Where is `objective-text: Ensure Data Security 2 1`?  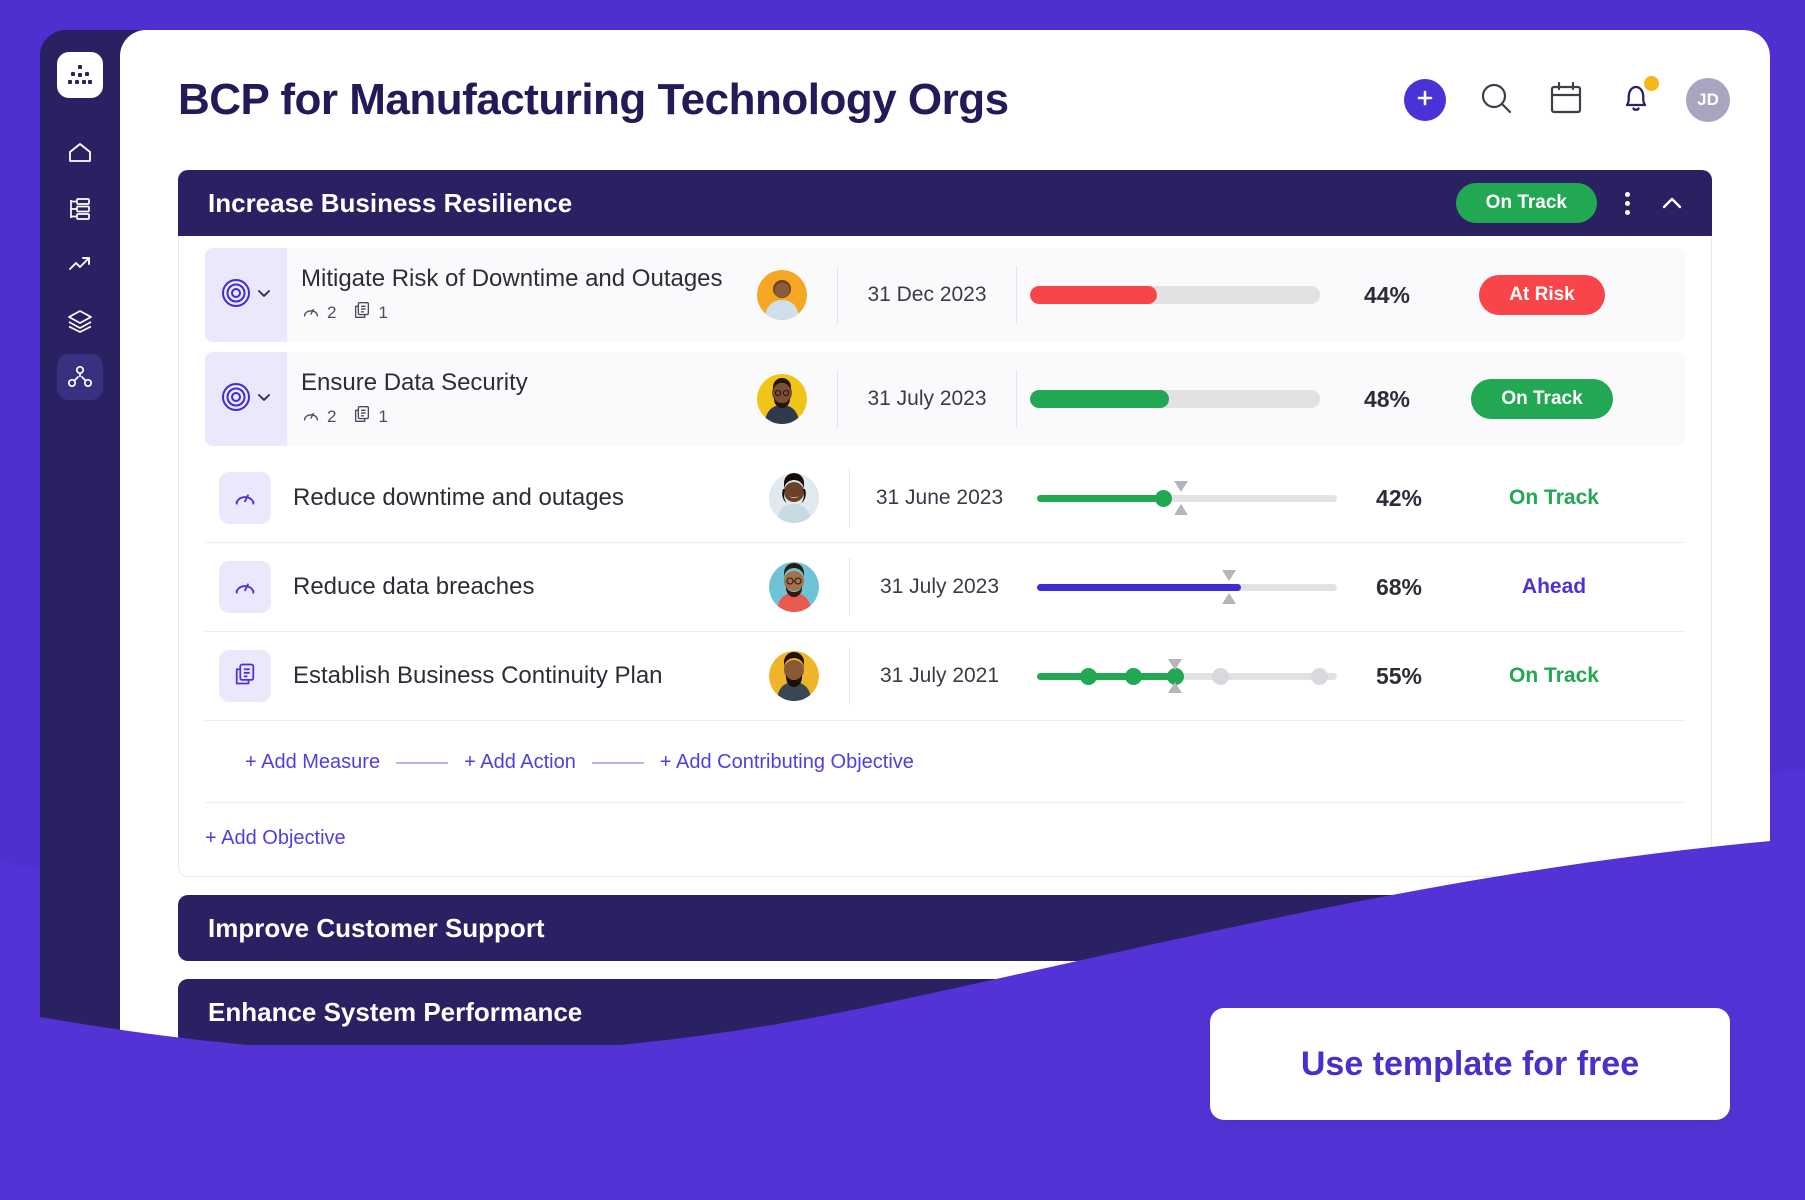
objective-text: Ensure Data Security 2 1 is located at coordinates (522, 399).